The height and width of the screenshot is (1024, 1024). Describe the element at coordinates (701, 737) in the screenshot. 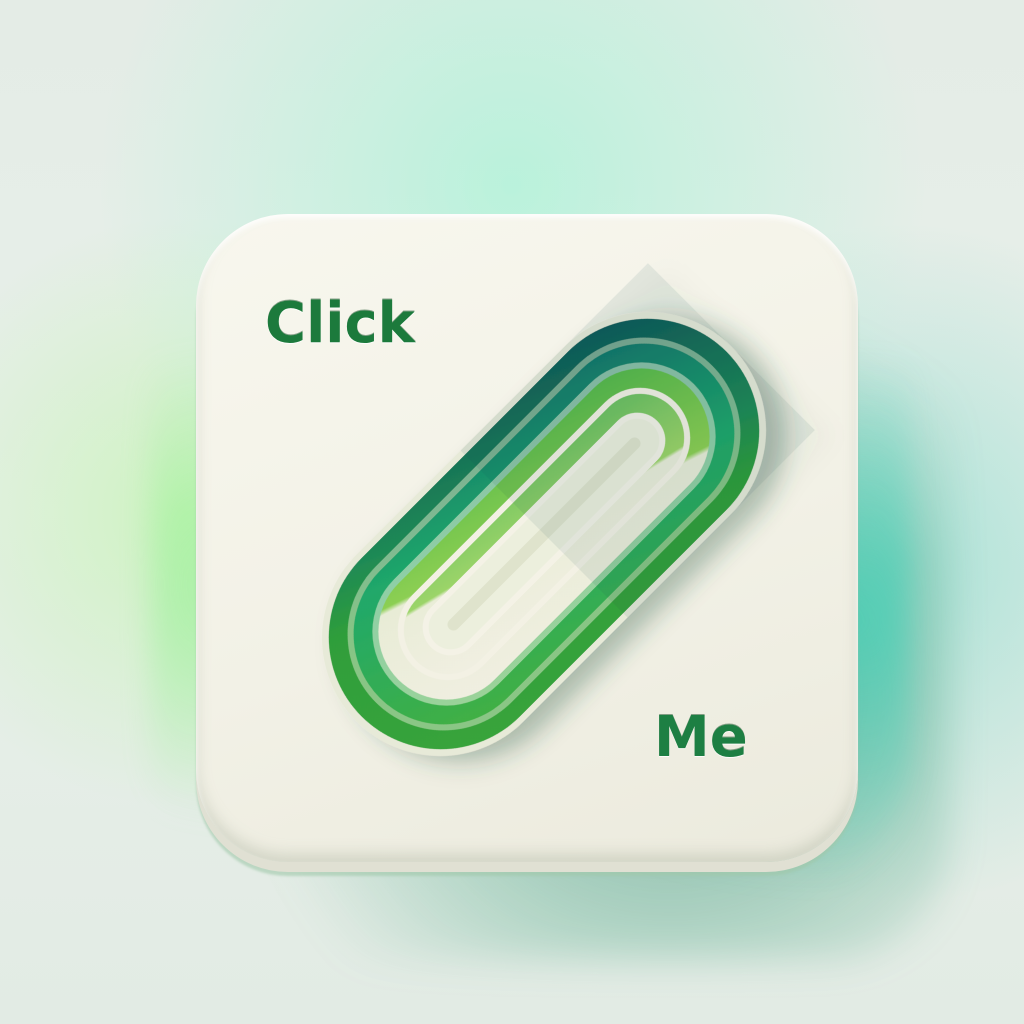

I see `button-label-me: Me` at that location.